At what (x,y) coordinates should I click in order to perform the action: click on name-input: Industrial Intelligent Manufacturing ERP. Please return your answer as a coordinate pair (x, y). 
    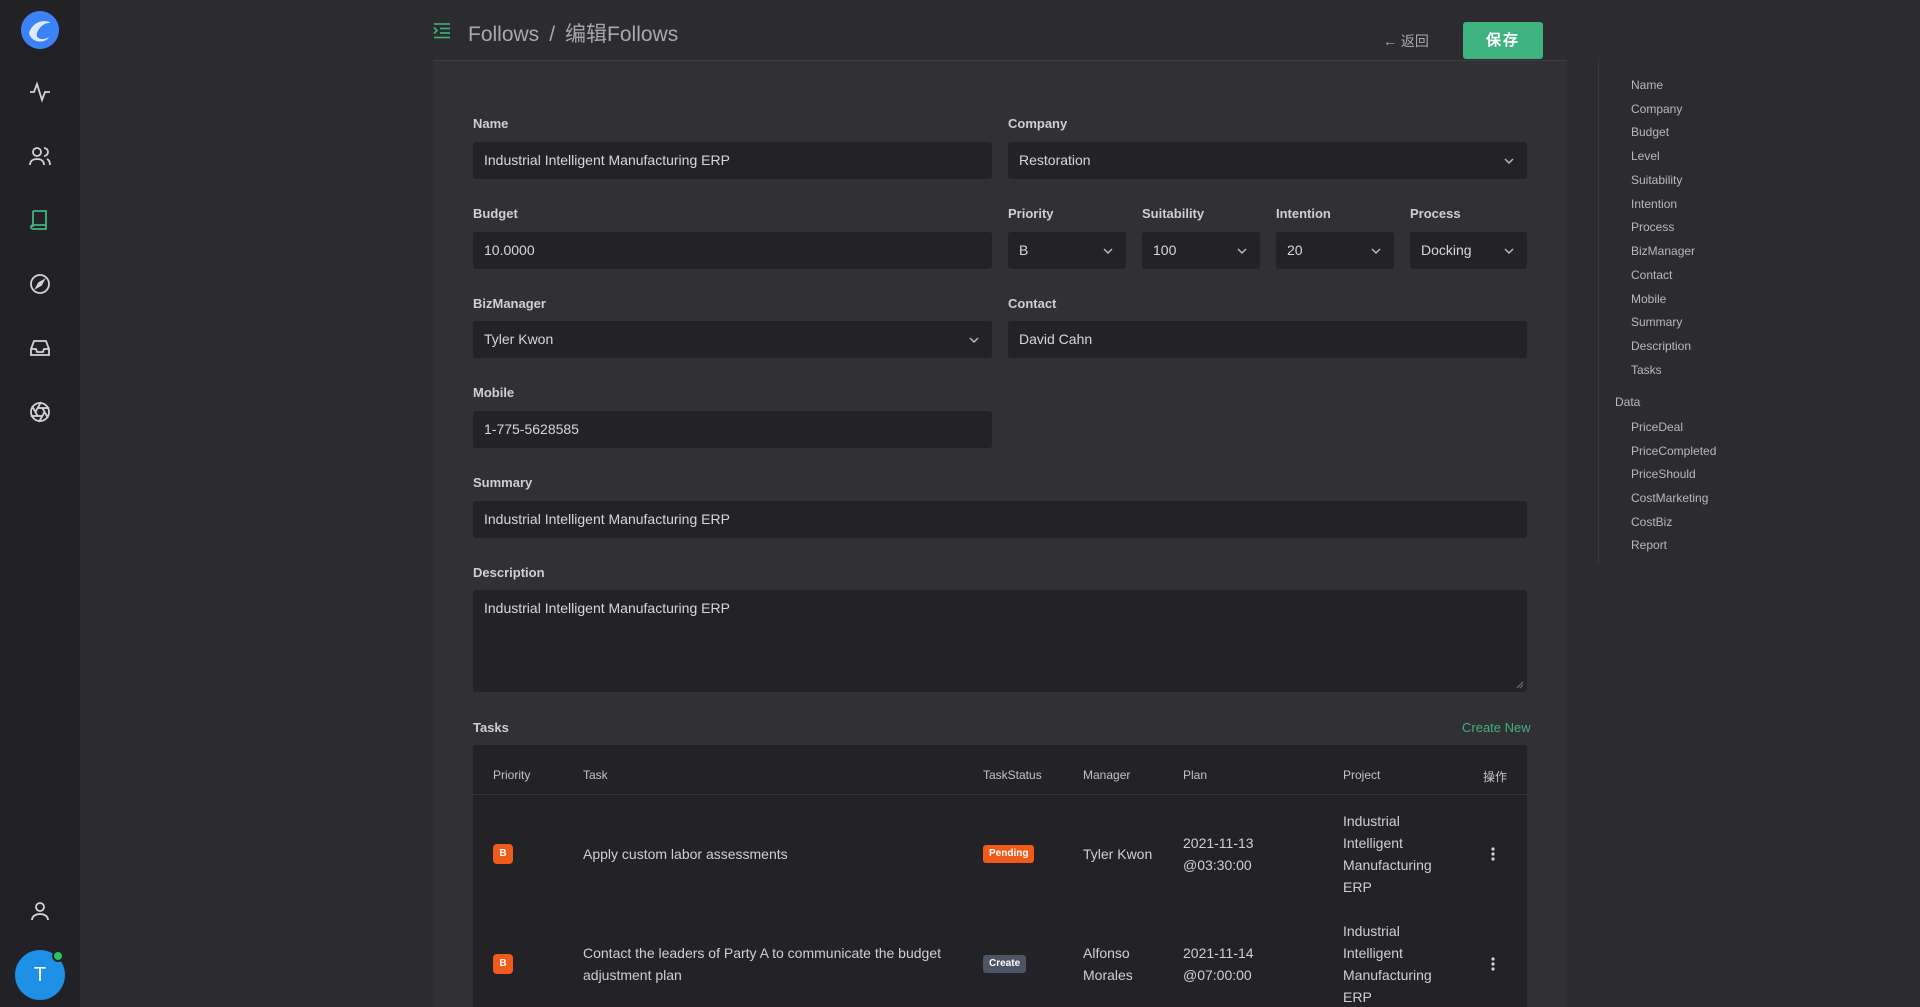
    Looking at the image, I should click on (732, 160).